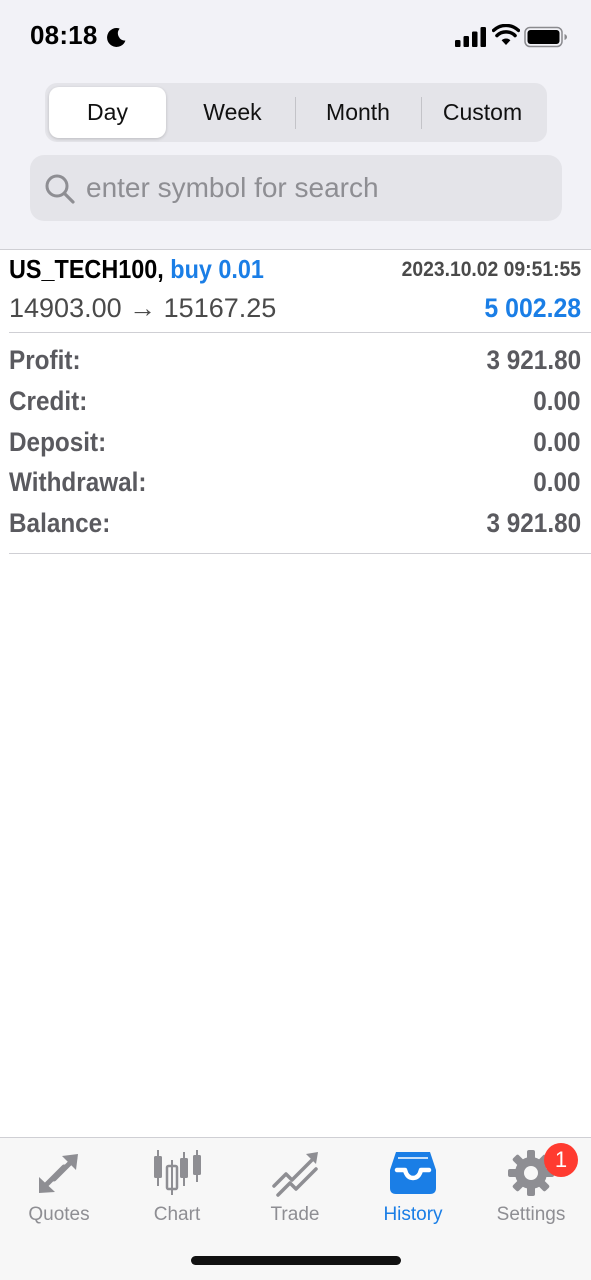 This screenshot has width=591, height=1280. What do you see at coordinates (300, 553) in the screenshot?
I see `summary-divider` at bounding box center [300, 553].